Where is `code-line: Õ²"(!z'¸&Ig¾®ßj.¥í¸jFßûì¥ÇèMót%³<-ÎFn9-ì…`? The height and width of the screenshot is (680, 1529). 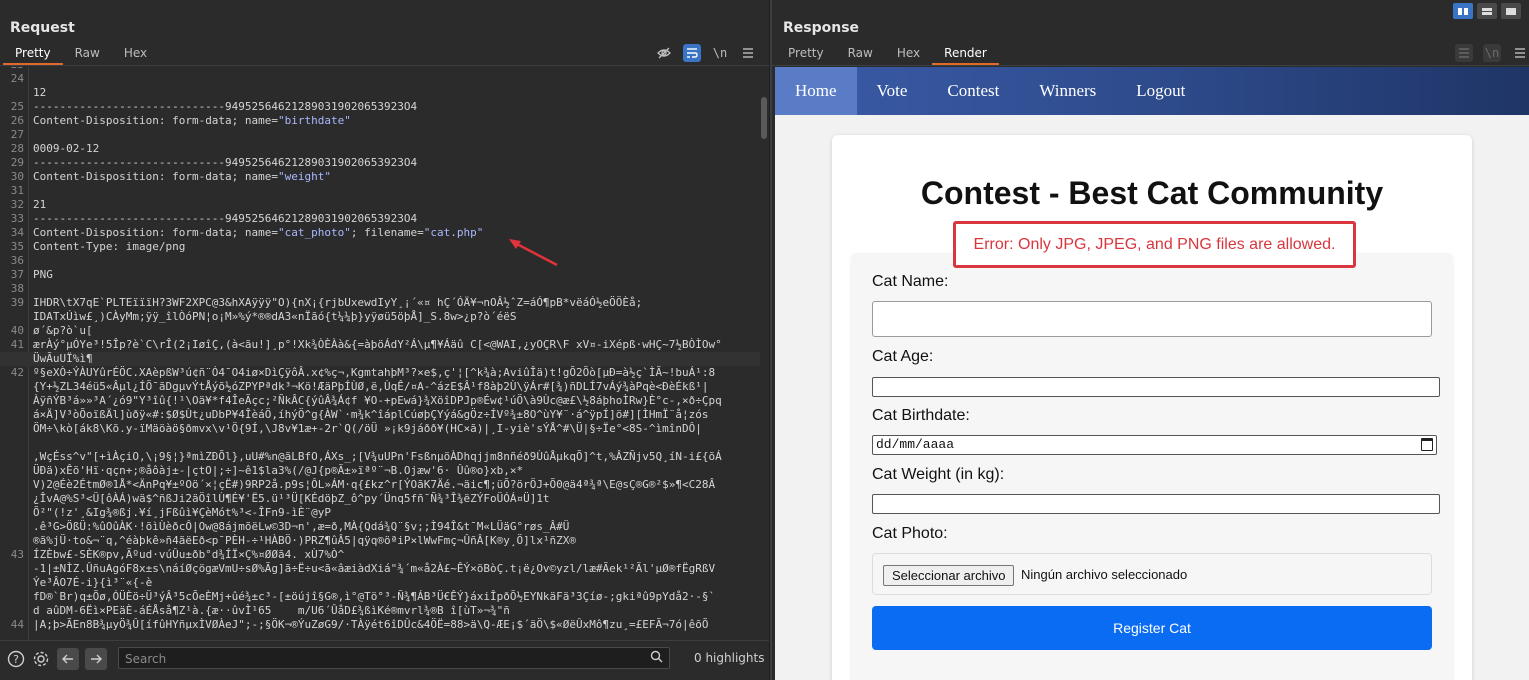 code-line: Õ²"(!z'¸&Ig¾®ßj.¥í¸jFßûì¥ÇèMót%³<-ÎFn9-ì… is located at coordinates (380, 513).